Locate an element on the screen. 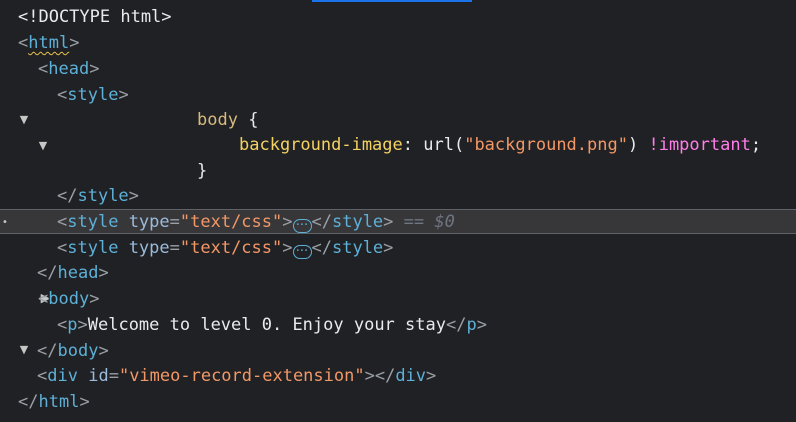  tree-line-html-close: </html> is located at coordinates (398, 402).